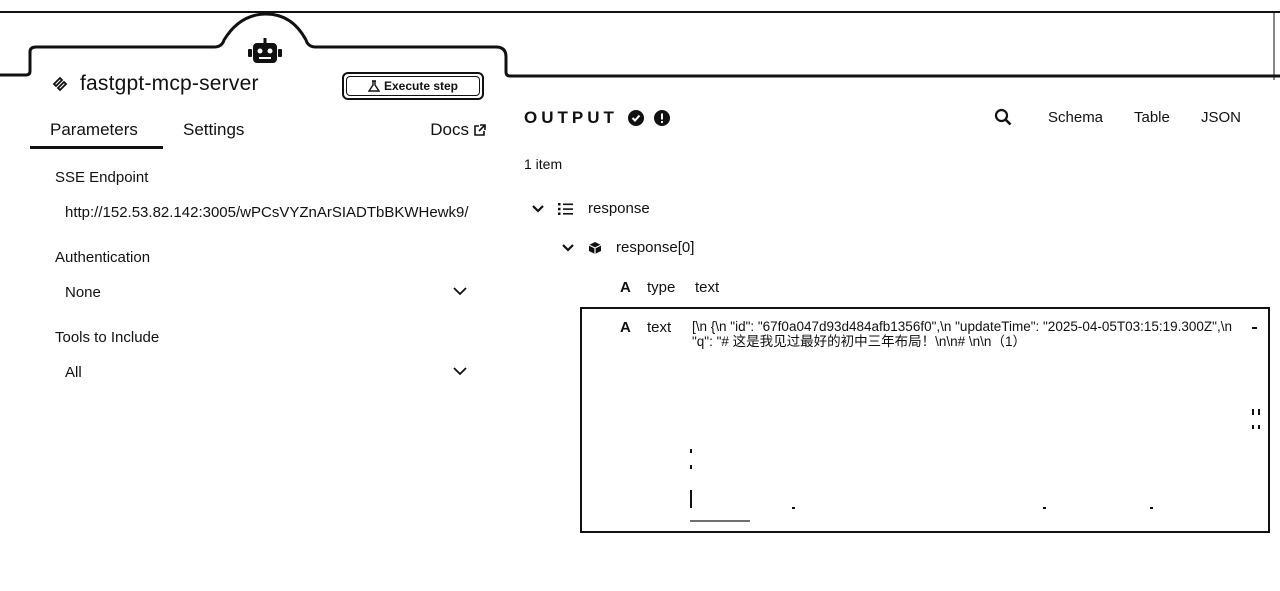  What do you see at coordinates (73, 372) in the screenshot?
I see `tools-to-include-value: All` at bounding box center [73, 372].